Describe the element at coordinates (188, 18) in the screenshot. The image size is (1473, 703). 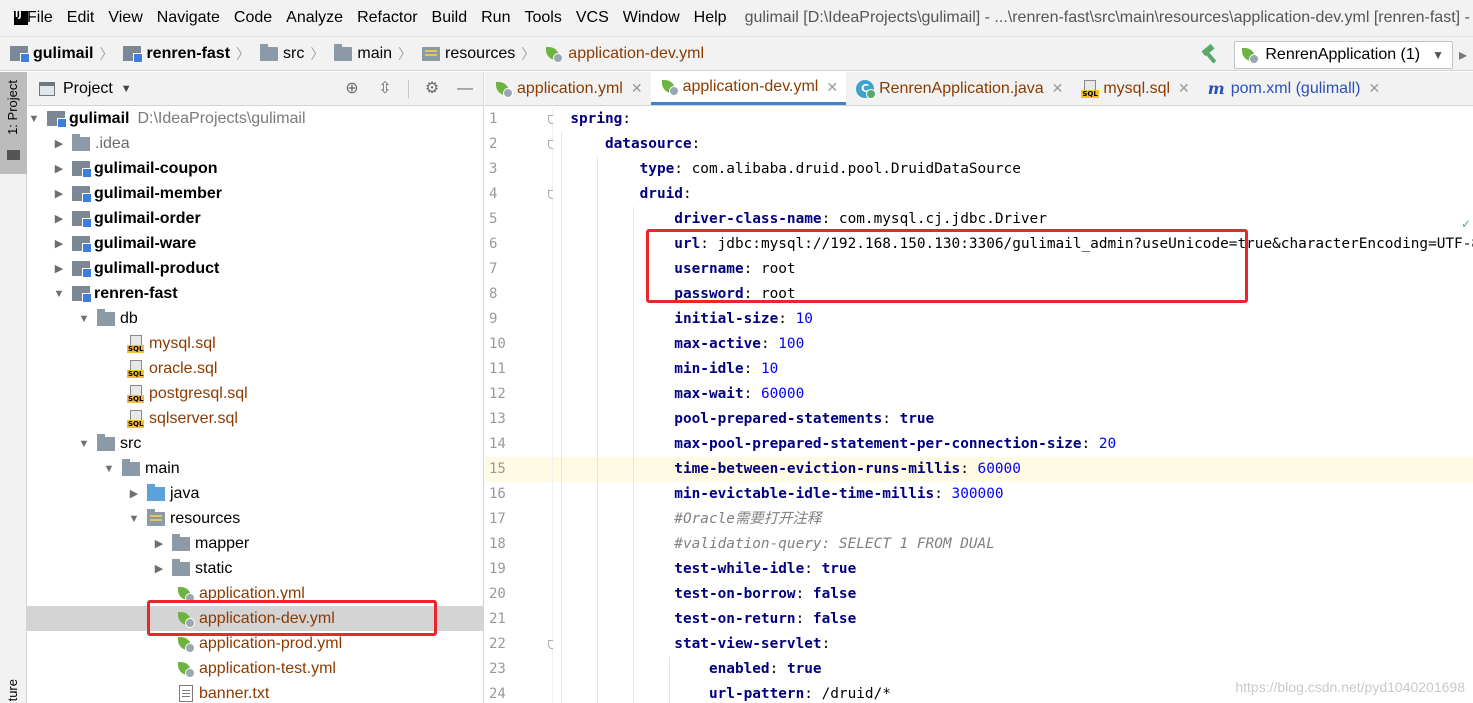
I see `menu-navigate: Navigate` at that location.